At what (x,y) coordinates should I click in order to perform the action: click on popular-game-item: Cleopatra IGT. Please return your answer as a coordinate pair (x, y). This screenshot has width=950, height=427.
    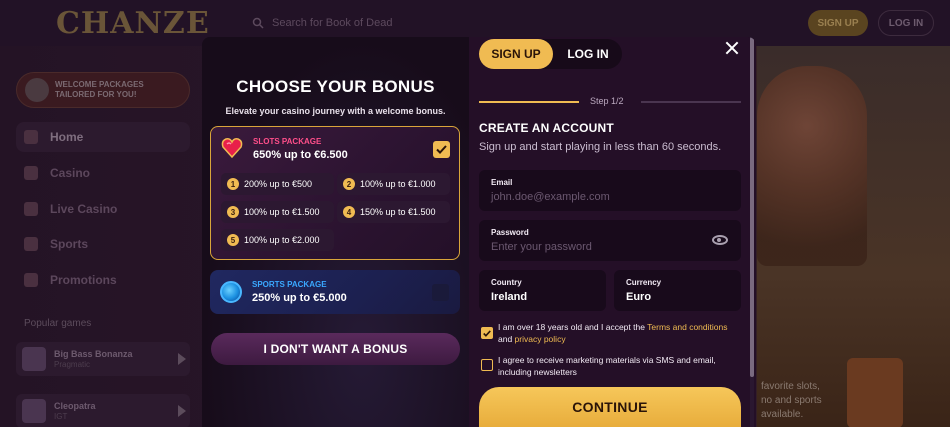
    Looking at the image, I should click on (103, 410).